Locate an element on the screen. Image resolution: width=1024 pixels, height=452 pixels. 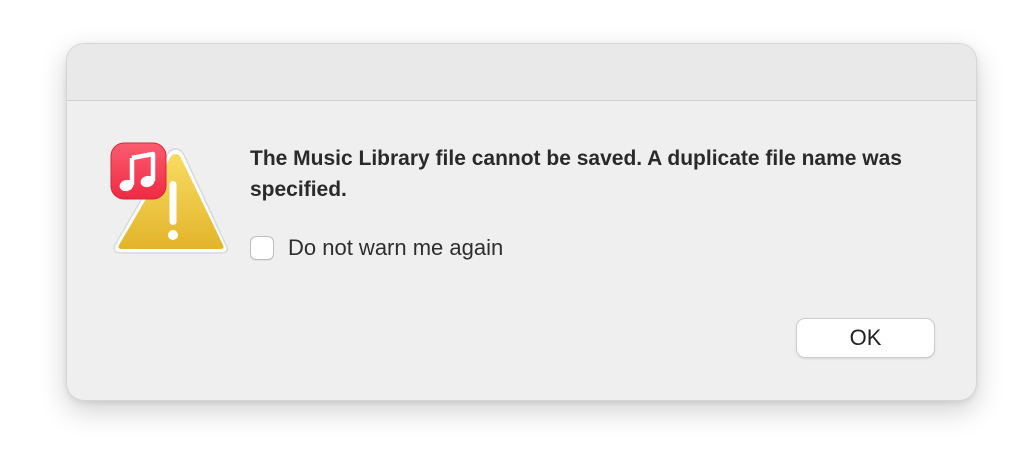
do-not-warn-checkbox is located at coordinates (262, 248).